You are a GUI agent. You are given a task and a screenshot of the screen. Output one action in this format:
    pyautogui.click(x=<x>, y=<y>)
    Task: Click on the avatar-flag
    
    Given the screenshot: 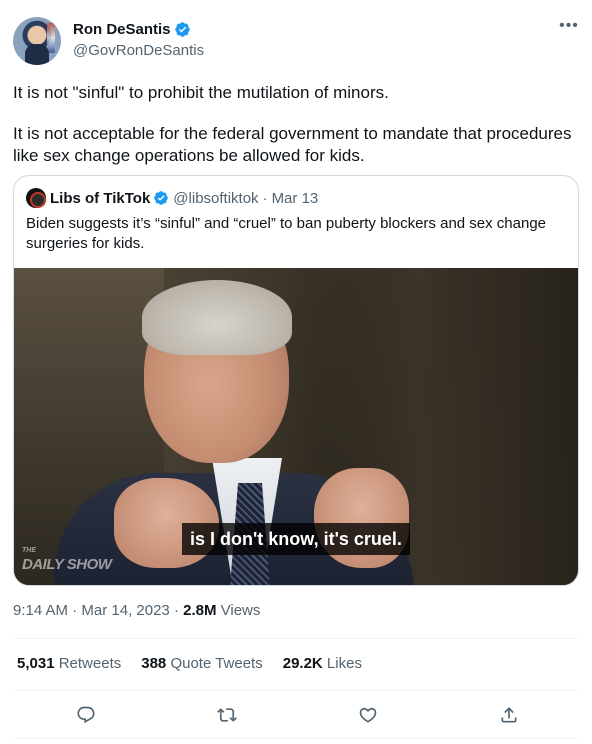 What is the action you would take?
    pyautogui.click(x=51, y=38)
    